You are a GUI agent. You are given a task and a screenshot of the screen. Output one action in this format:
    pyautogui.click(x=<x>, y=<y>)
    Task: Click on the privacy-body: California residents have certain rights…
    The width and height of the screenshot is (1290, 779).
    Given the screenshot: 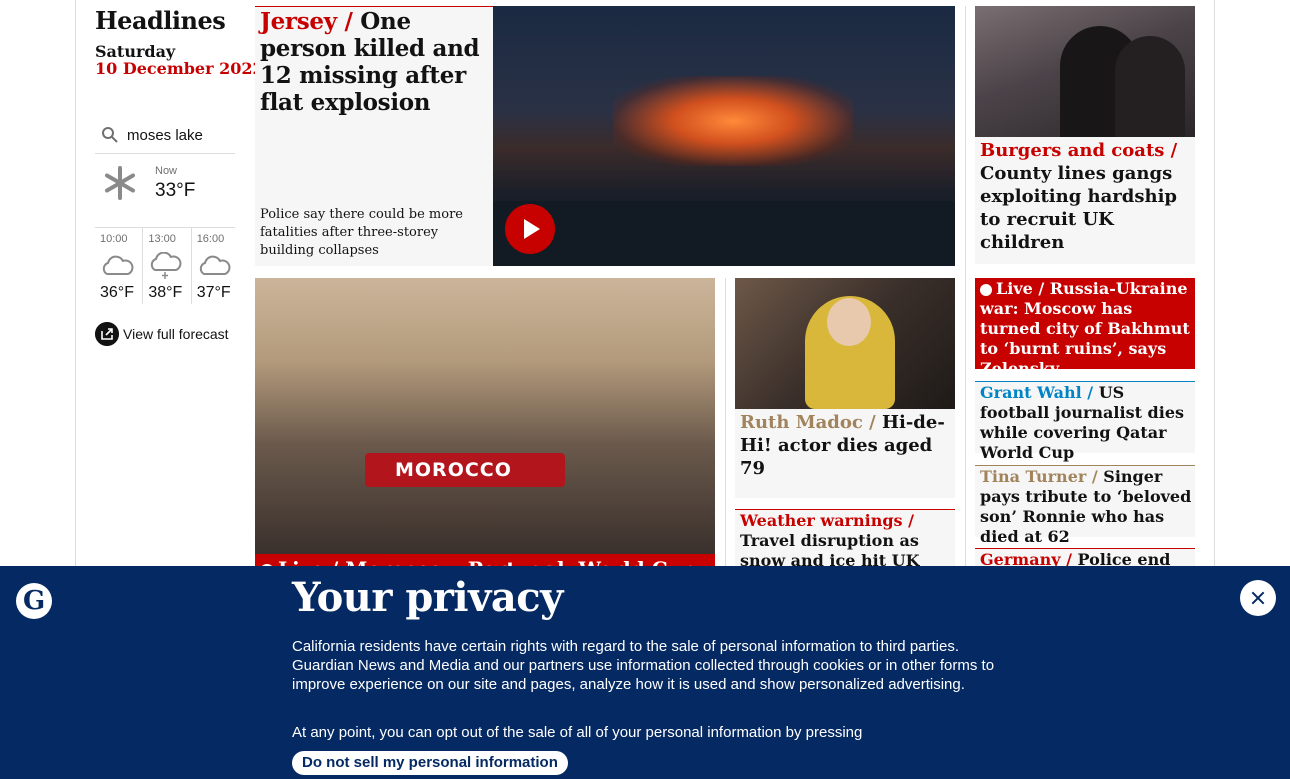 What is the action you would take?
    pyautogui.click(x=643, y=665)
    